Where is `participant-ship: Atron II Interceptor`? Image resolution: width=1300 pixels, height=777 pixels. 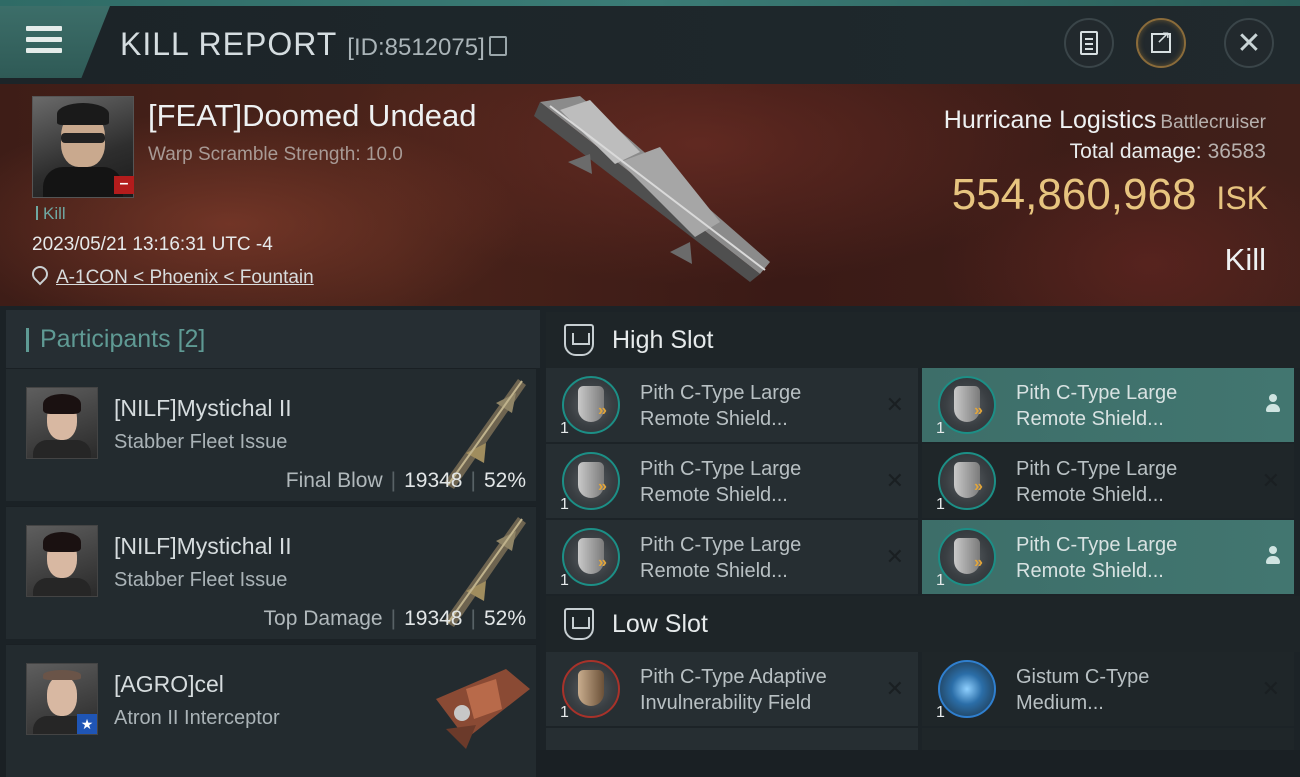 participant-ship: Atron II Interceptor is located at coordinates (197, 718).